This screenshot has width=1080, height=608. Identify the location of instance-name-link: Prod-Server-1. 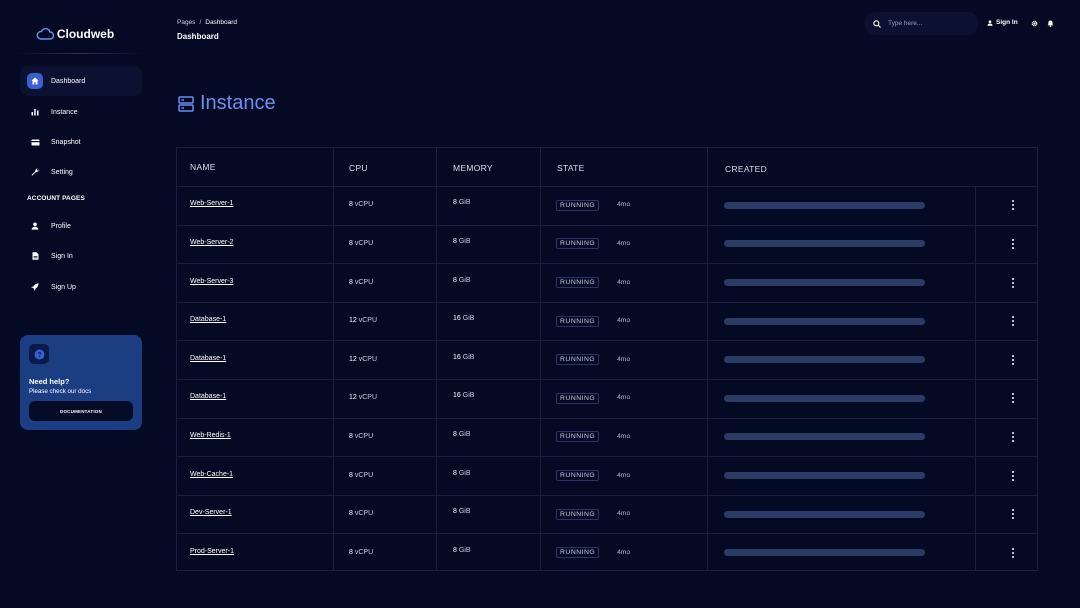
(212, 551).